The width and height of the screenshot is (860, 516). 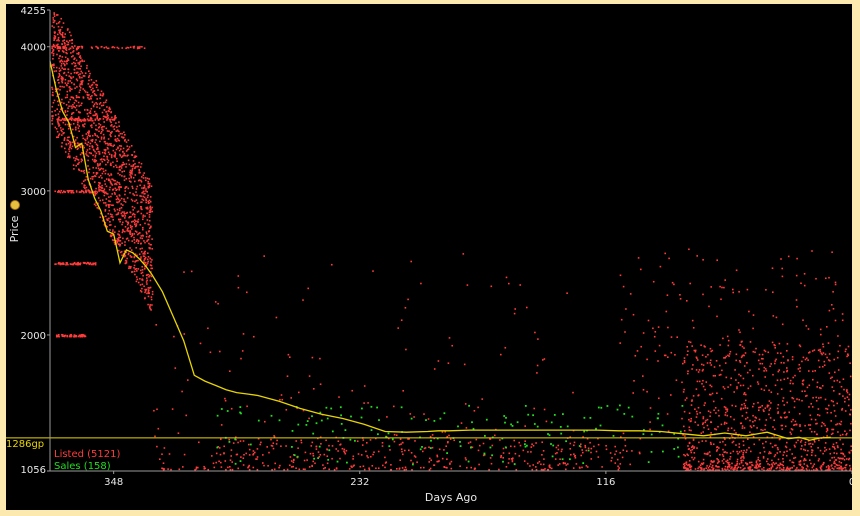 I want to click on y-tick-label: 4000, so click(x=33, y=48).